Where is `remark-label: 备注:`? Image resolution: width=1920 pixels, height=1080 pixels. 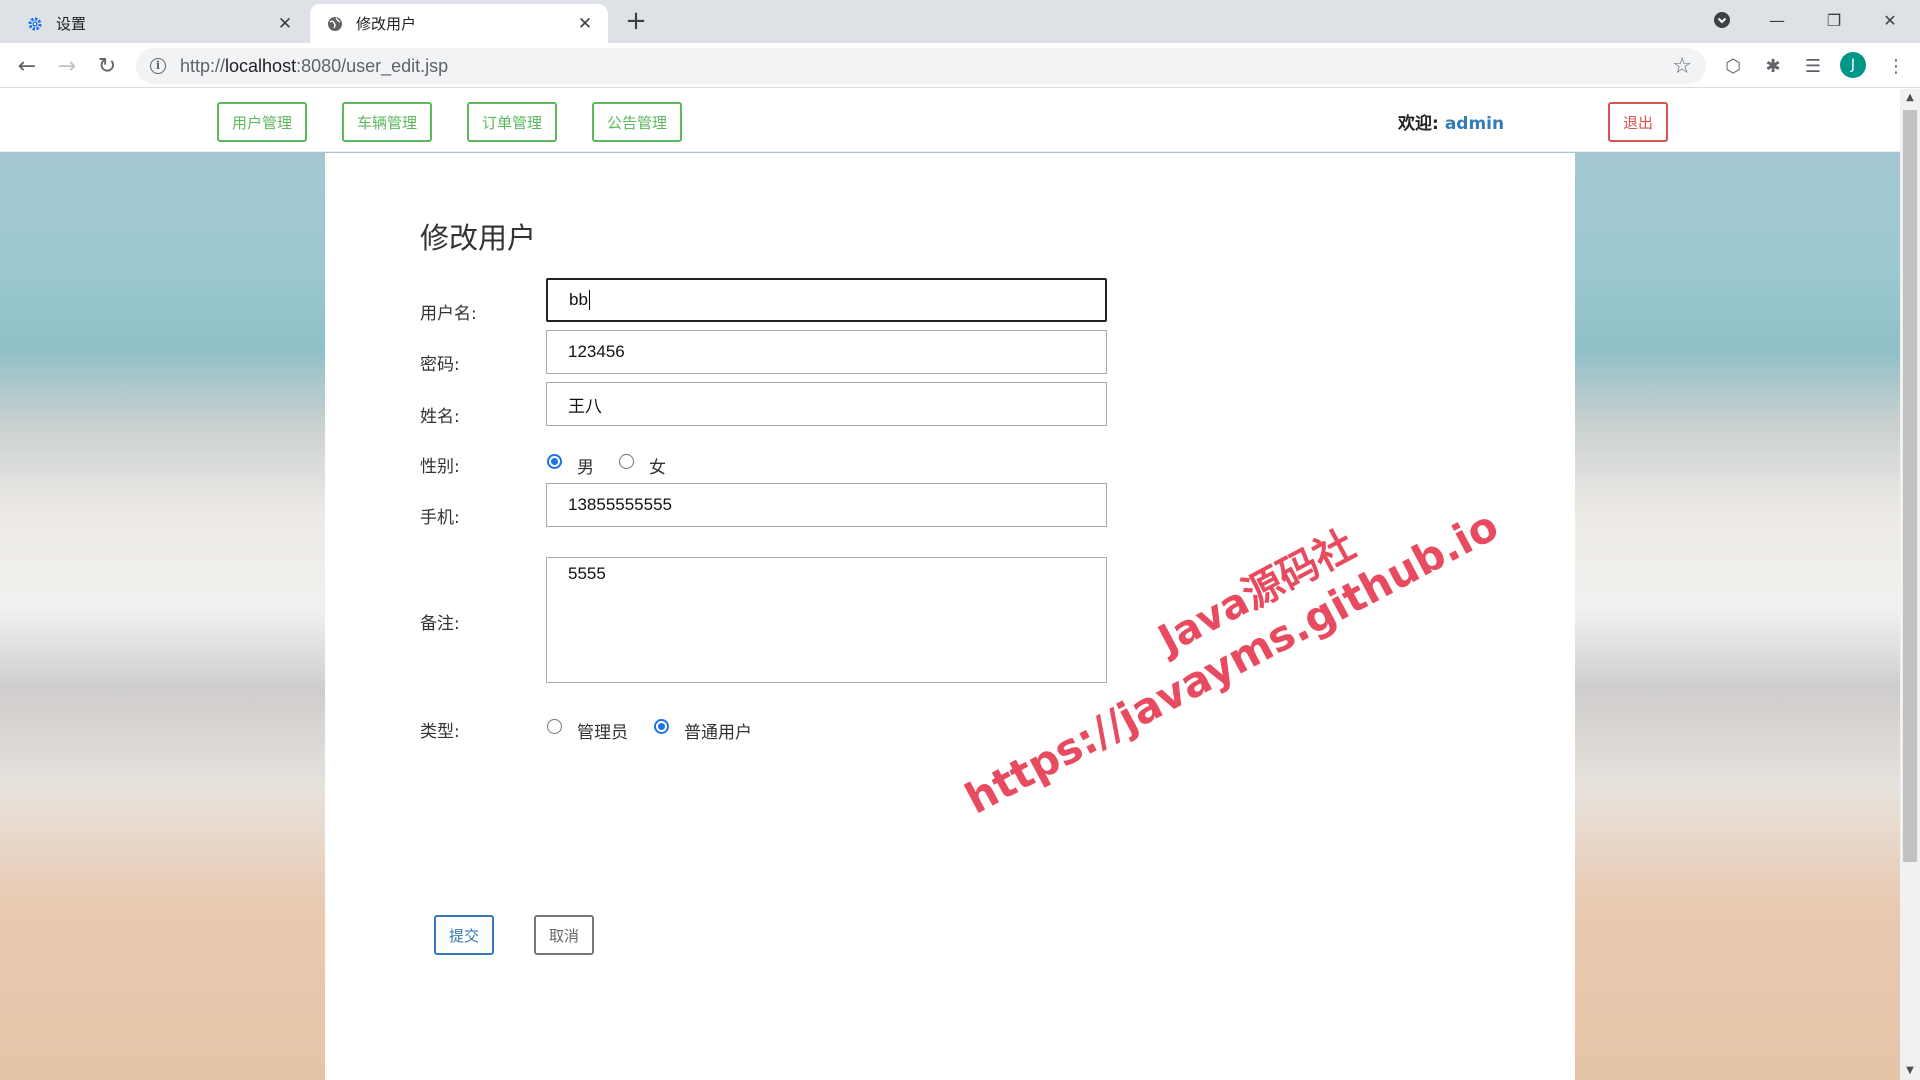
remark-label: 备注: is located at coordinates (440, 624).